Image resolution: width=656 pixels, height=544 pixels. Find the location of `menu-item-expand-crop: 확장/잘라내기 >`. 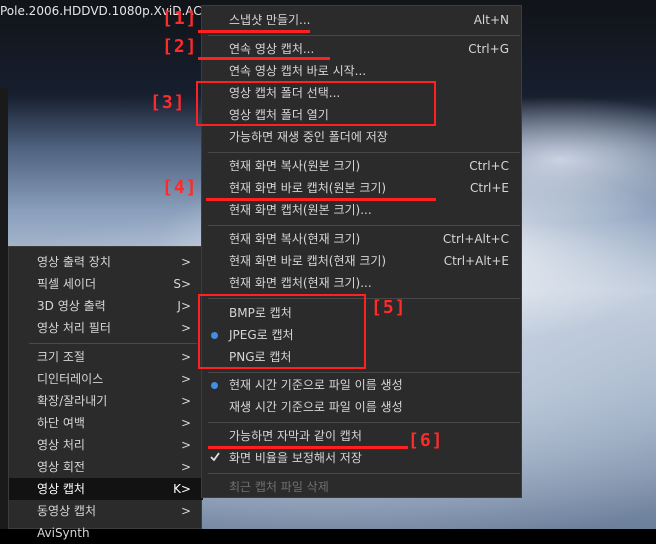

menu-item-expand-crop: 확장/잘라내기 > is located at coordinates (106, 401).